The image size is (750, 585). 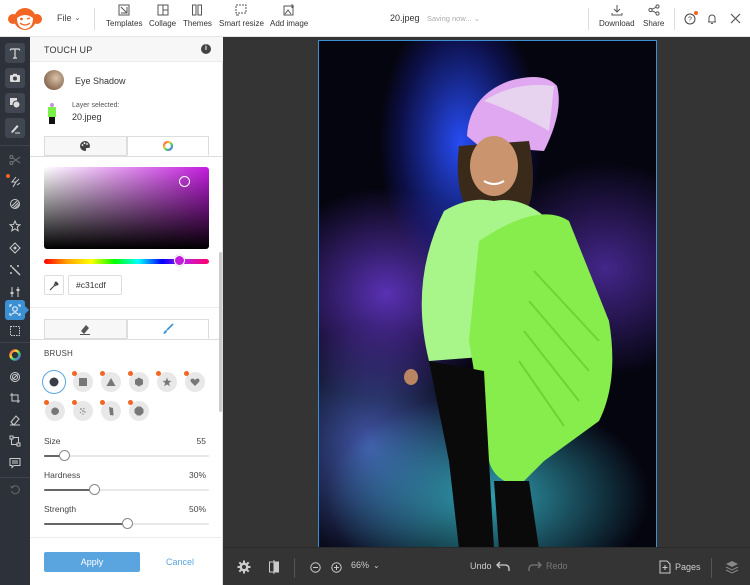 I want to click on cancel-button: Cancel, so click(x=180, y=562).